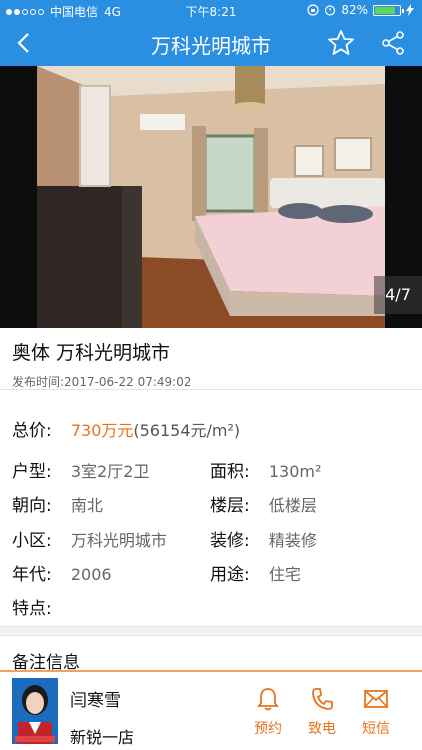  I want to click on appointment-button: 预约, so click(268, 712).